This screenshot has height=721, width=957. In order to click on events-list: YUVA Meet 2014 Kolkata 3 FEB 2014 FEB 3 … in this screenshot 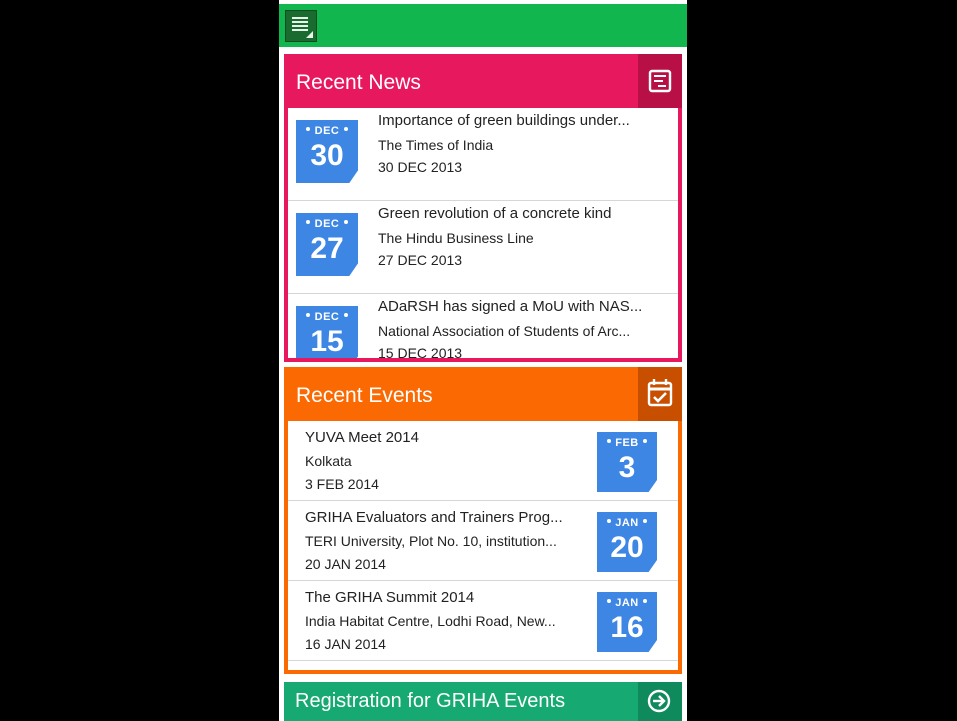, I will do `click(483, 545)`.